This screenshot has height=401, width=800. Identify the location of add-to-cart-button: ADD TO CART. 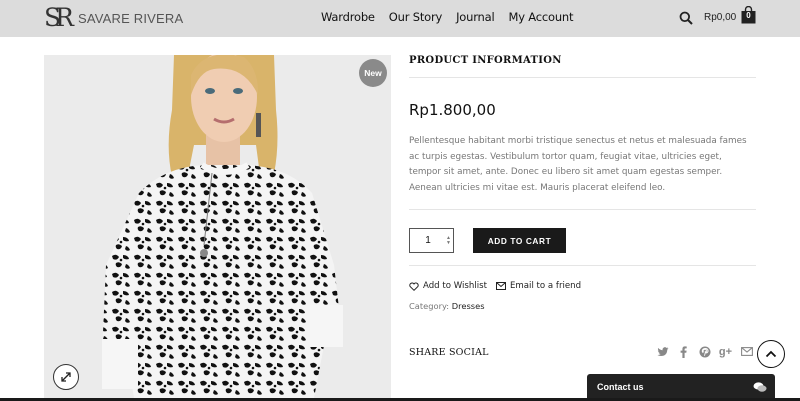
(519, 240).